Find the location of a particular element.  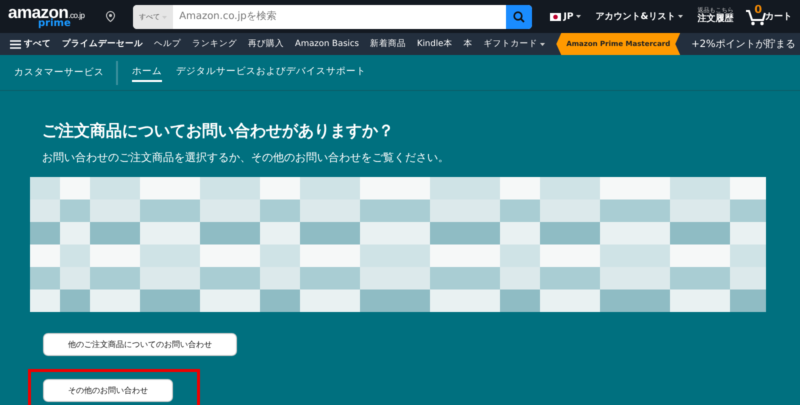

flag-icon is located at coordinates (555, 16).